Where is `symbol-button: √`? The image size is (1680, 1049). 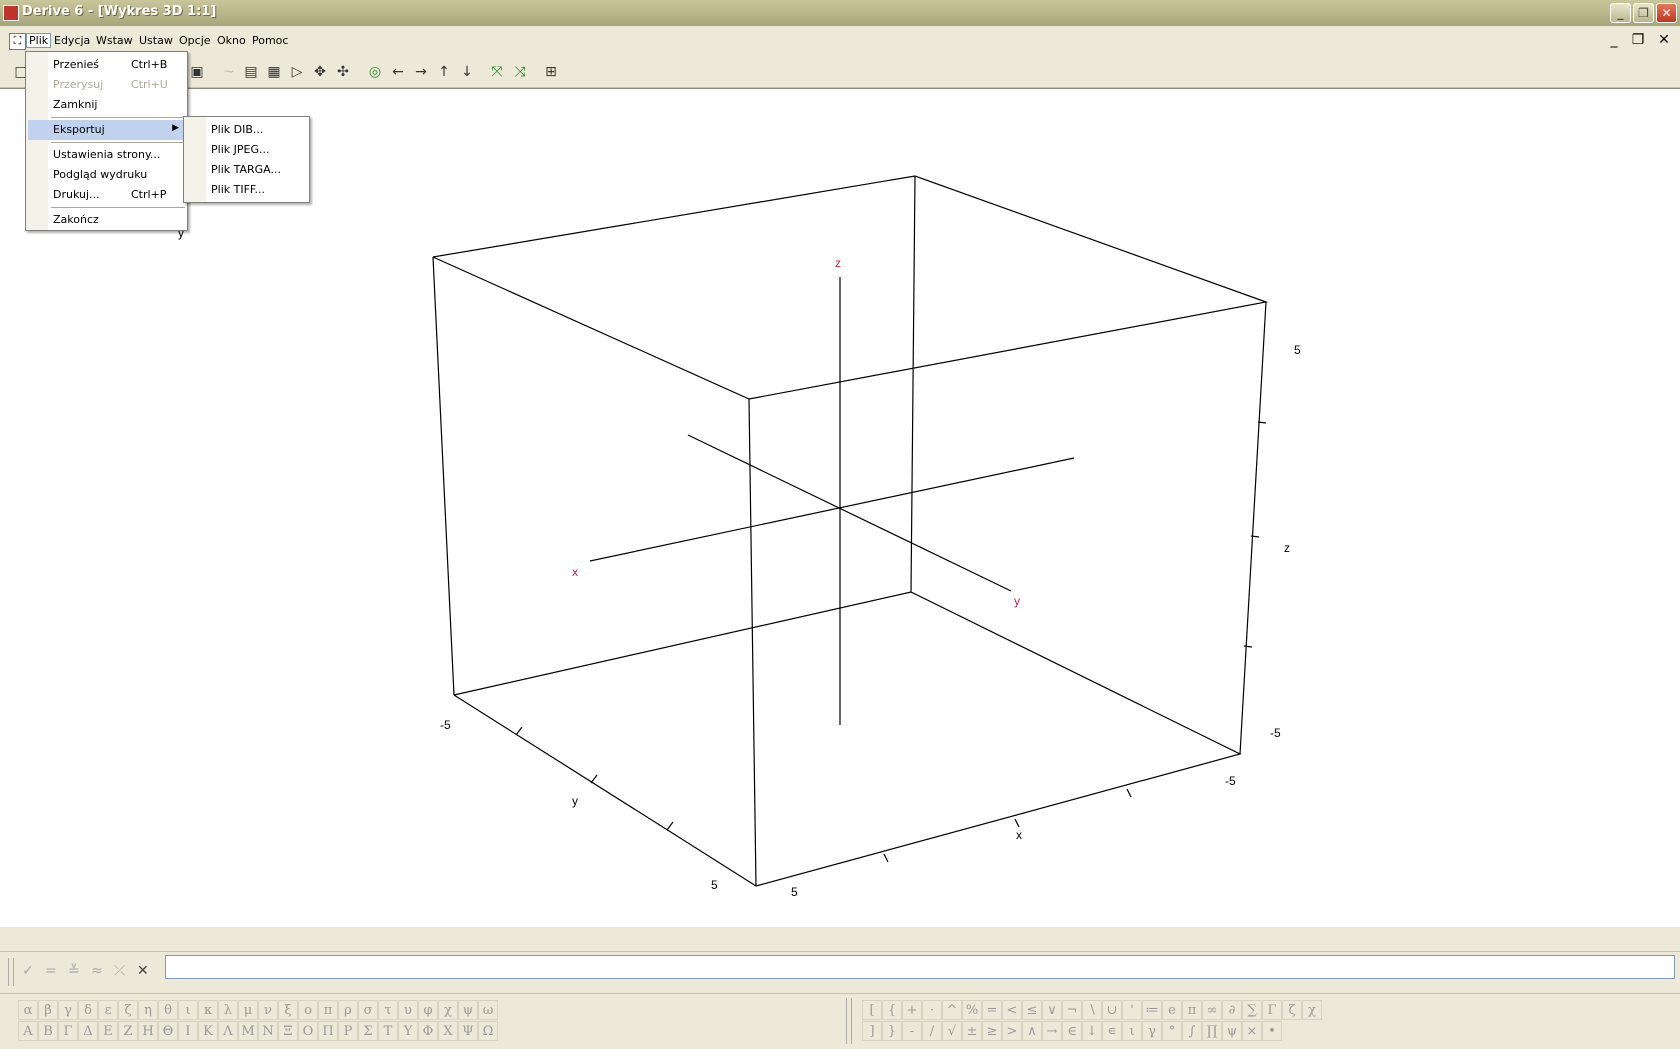 symbol-button: √ is located at coordinates (952, 1031).